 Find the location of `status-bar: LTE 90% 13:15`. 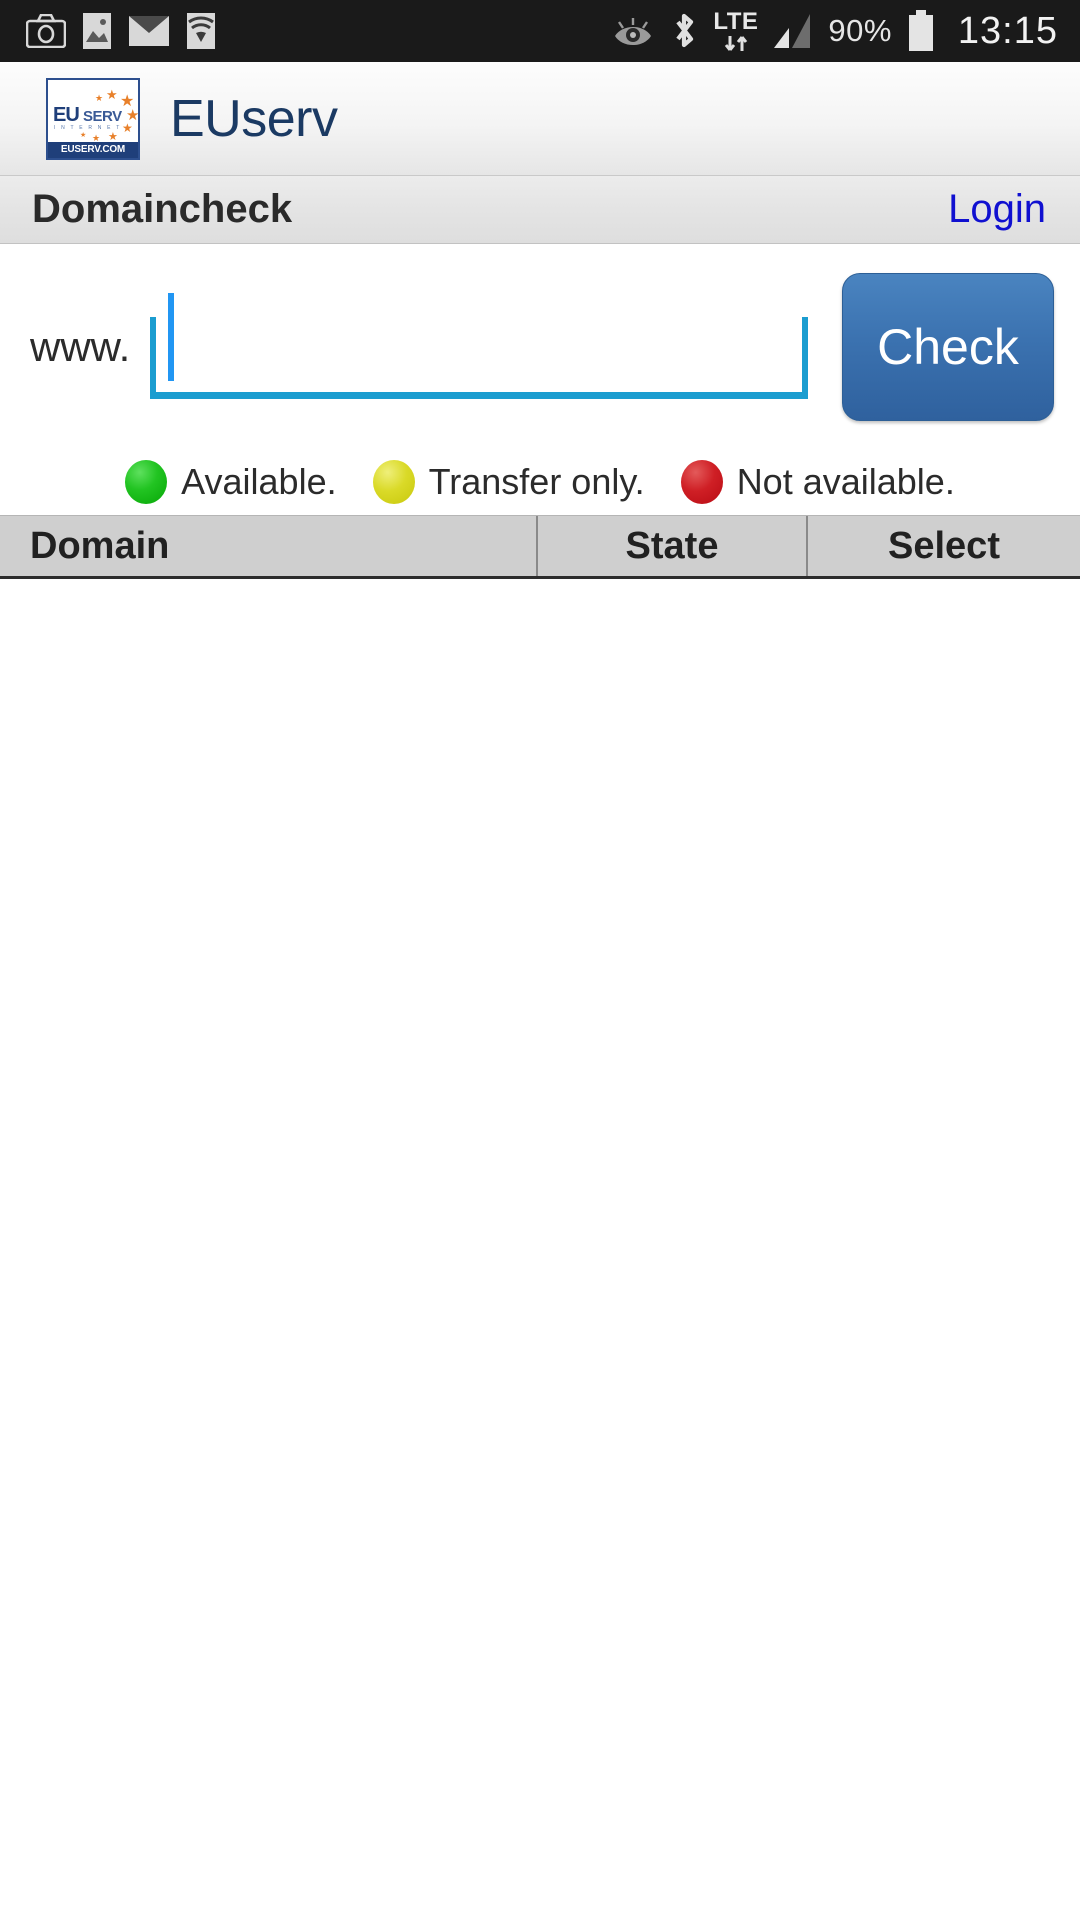

status-bar: LTE 90% 13:15 is located at coordinates (540, 31).